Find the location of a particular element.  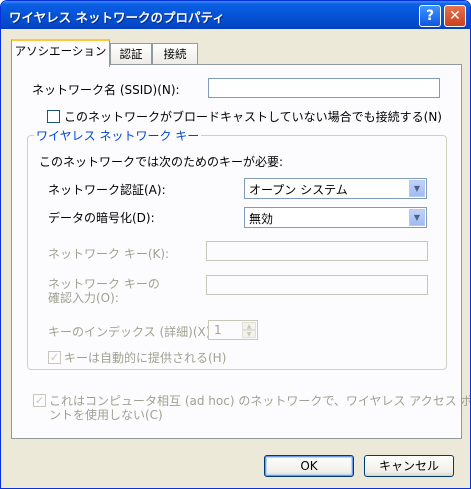

broadcast-checkbox-label: このネットワークがブロードキャストしていない場合でも接続する(N) is located at coordinates (253, 116).